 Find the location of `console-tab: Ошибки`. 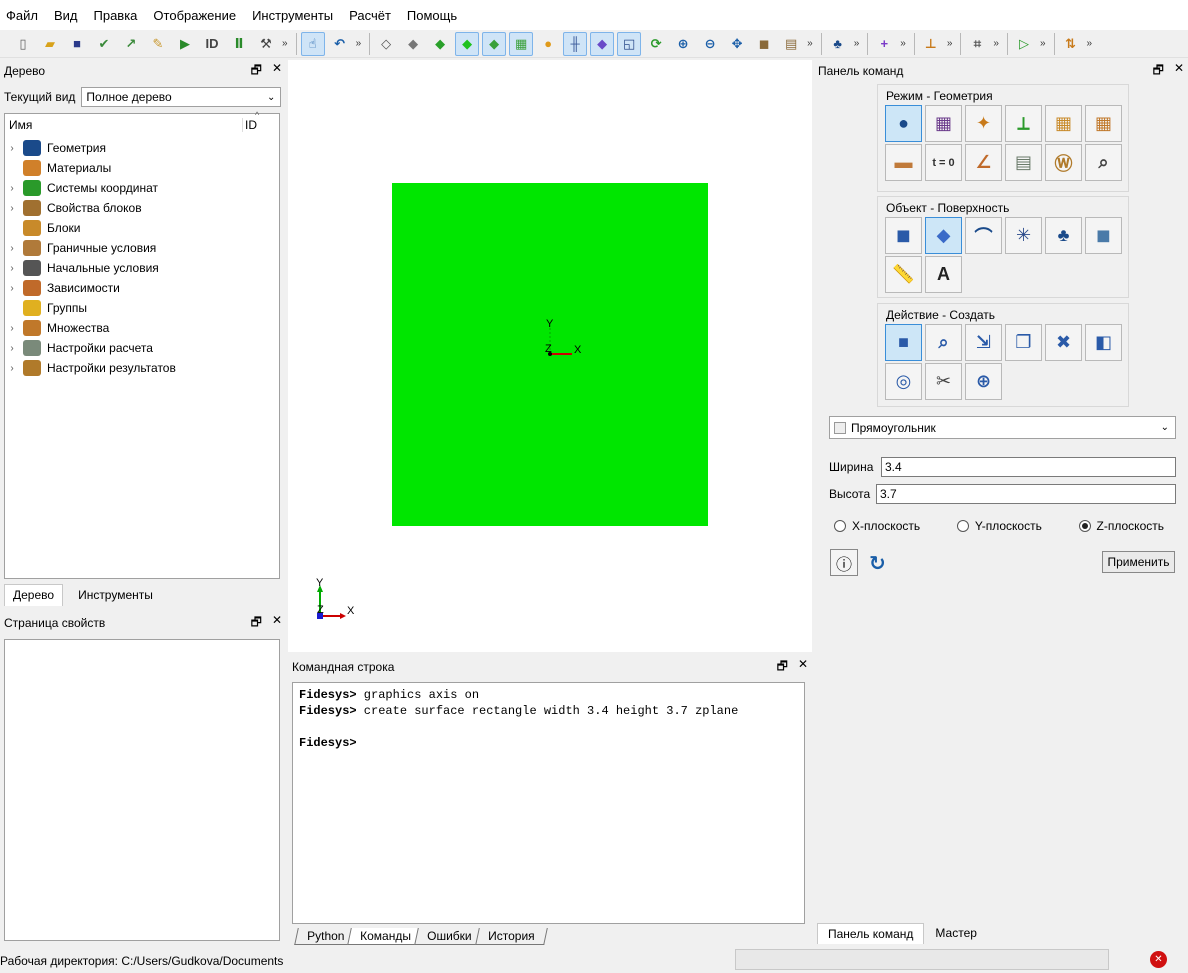

console-tab: Ошибки is located at coordinates (449, 936).